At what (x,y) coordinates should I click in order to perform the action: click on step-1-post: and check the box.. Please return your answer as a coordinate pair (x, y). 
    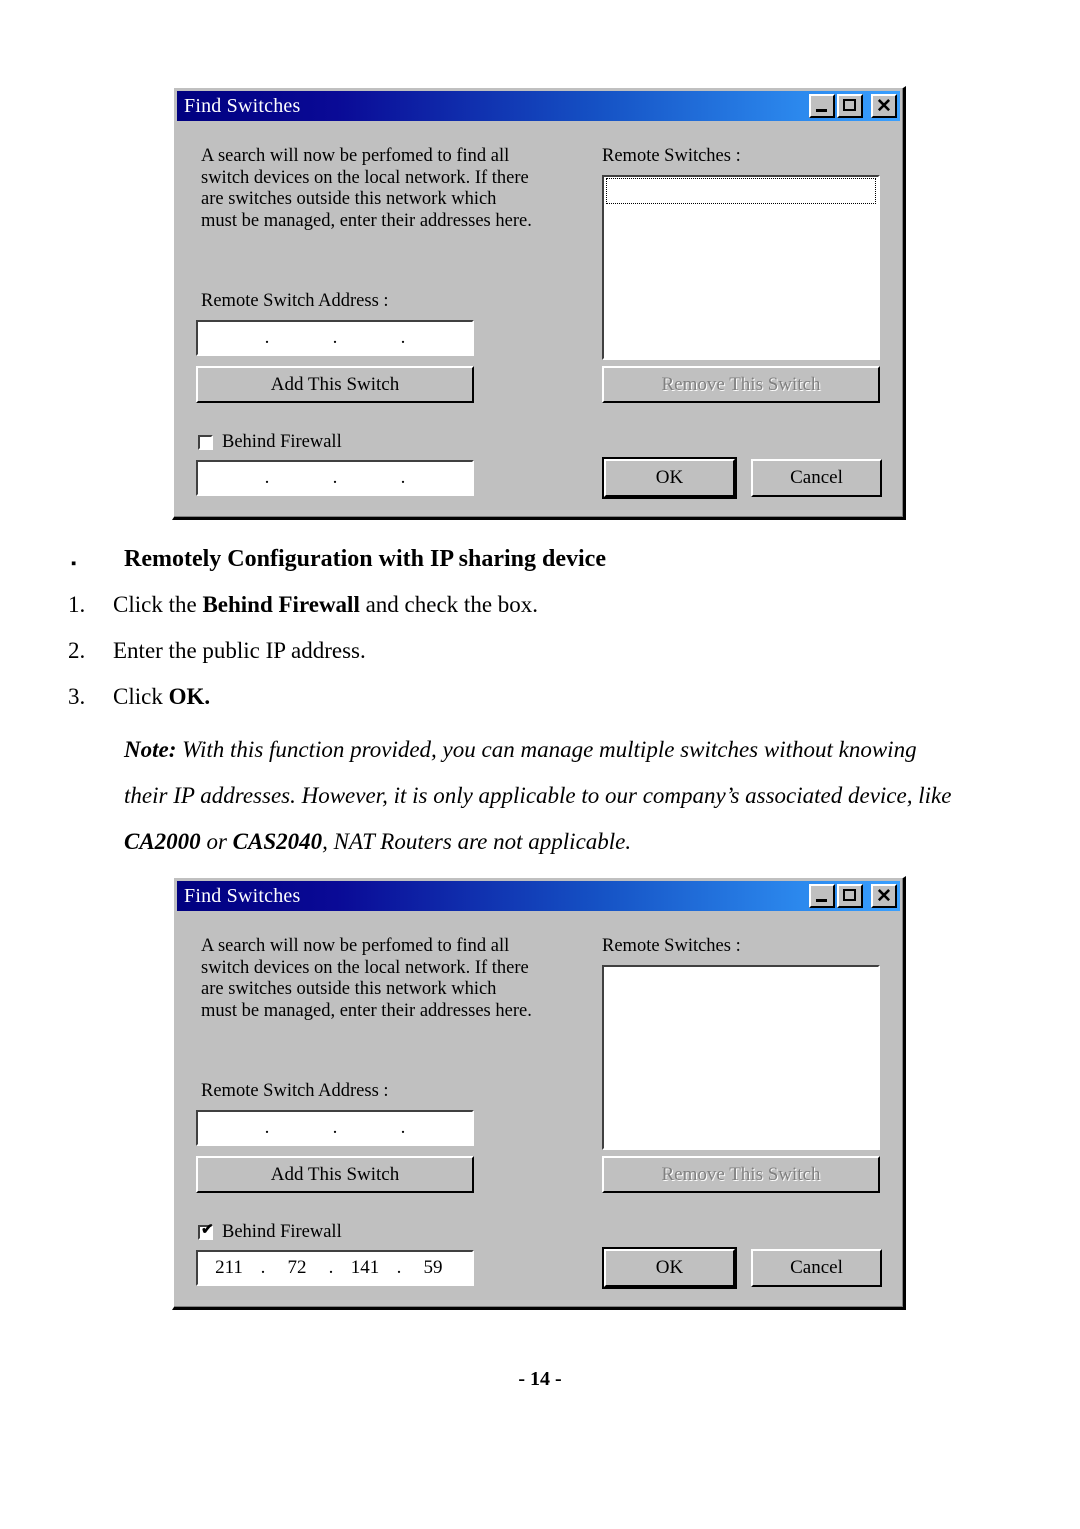
    Looking at the image, I should click on (449, 604).